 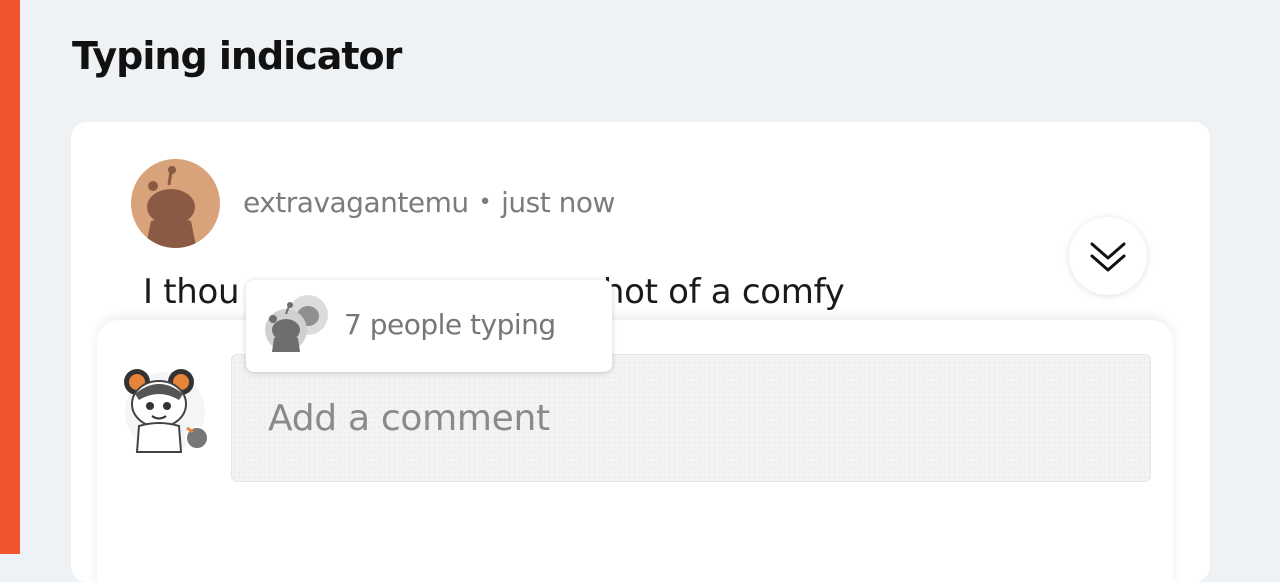 What do you see at coordinates (296, 323) in the screenshot?
I see `snoo-avatar-stack-icon` at bounding box center [296, 323].